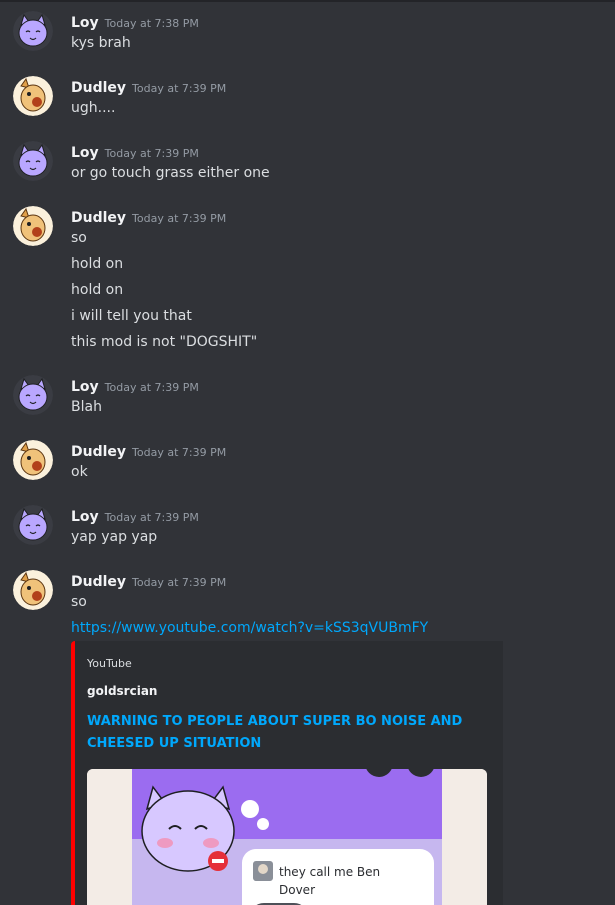 This screenshot has height=905, width=615. I want to click on message-text: this mod is not "DOGSHIT", so click(164, 342).